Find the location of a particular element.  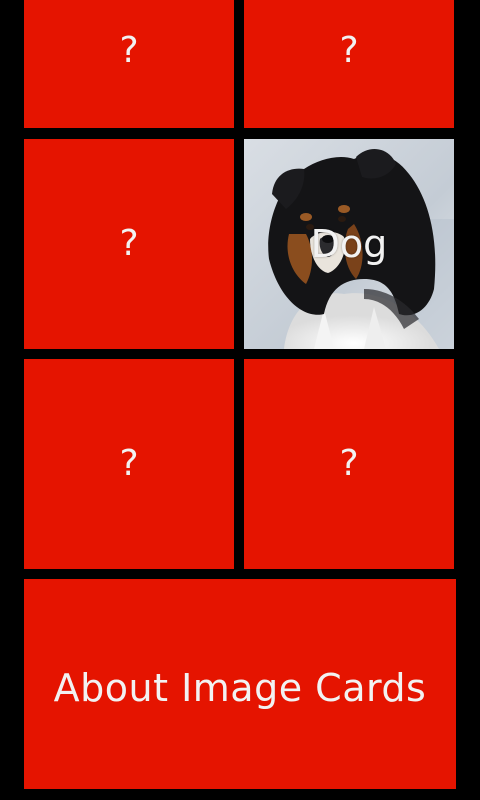

card-tile-4-revealed: Dog is located at coordinates (349, 244).